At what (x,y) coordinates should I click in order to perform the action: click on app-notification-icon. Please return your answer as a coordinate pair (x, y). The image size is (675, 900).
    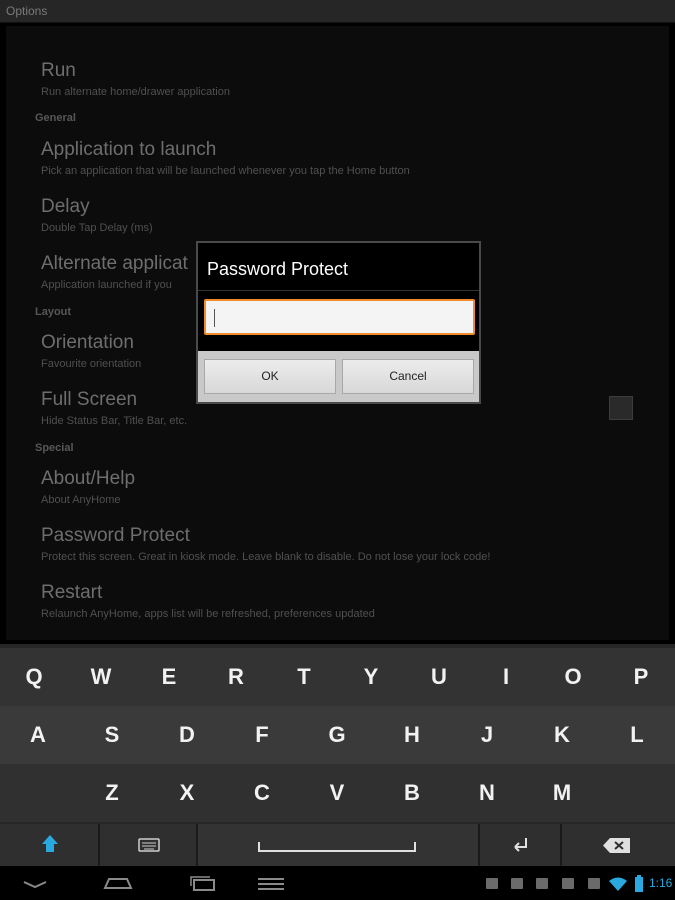
    Looking at the image, I should click on (568, 883).